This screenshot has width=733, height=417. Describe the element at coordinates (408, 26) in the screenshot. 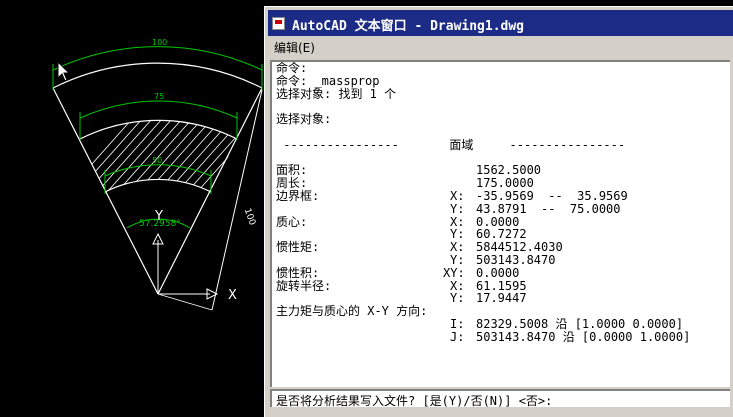

I see `window-title: AutoCAD 文本窗口 - Drawing1.dwg` at that location.